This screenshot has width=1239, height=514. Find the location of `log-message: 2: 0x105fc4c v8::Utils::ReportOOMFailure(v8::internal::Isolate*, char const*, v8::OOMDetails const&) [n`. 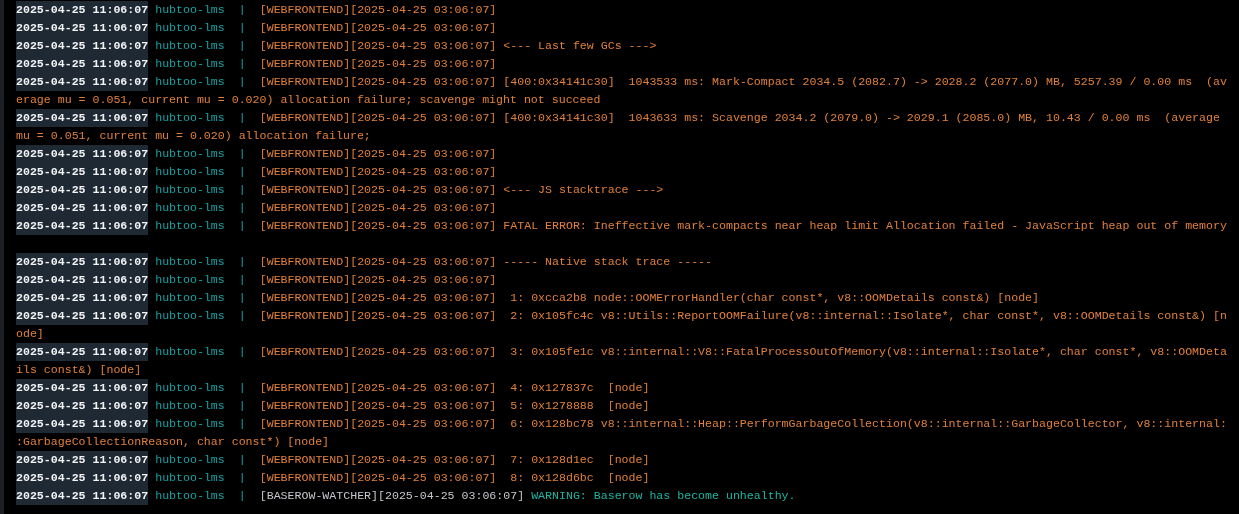

log-message: 2: 0x105fc4c v8::Utils::ReportOOMFailure(v8::internal::Isolate*, char const*, v8::OOMDetails const&) [n is located at coordinates (868, 316).